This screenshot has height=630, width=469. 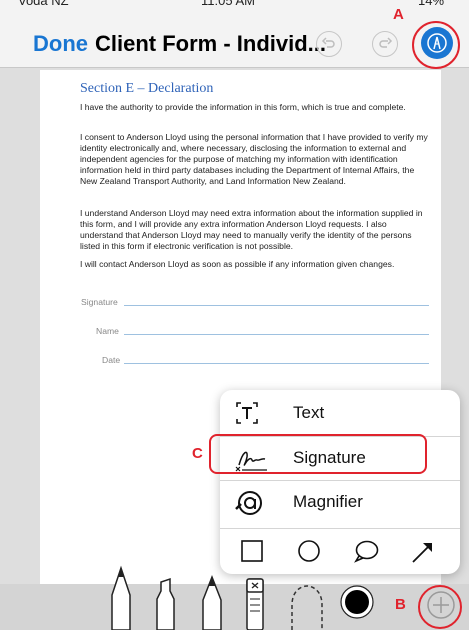 What do you see at coordinates (111, 360) in the screenshot?
I see `date-field-label: Date` at bounding box center [111, 360].